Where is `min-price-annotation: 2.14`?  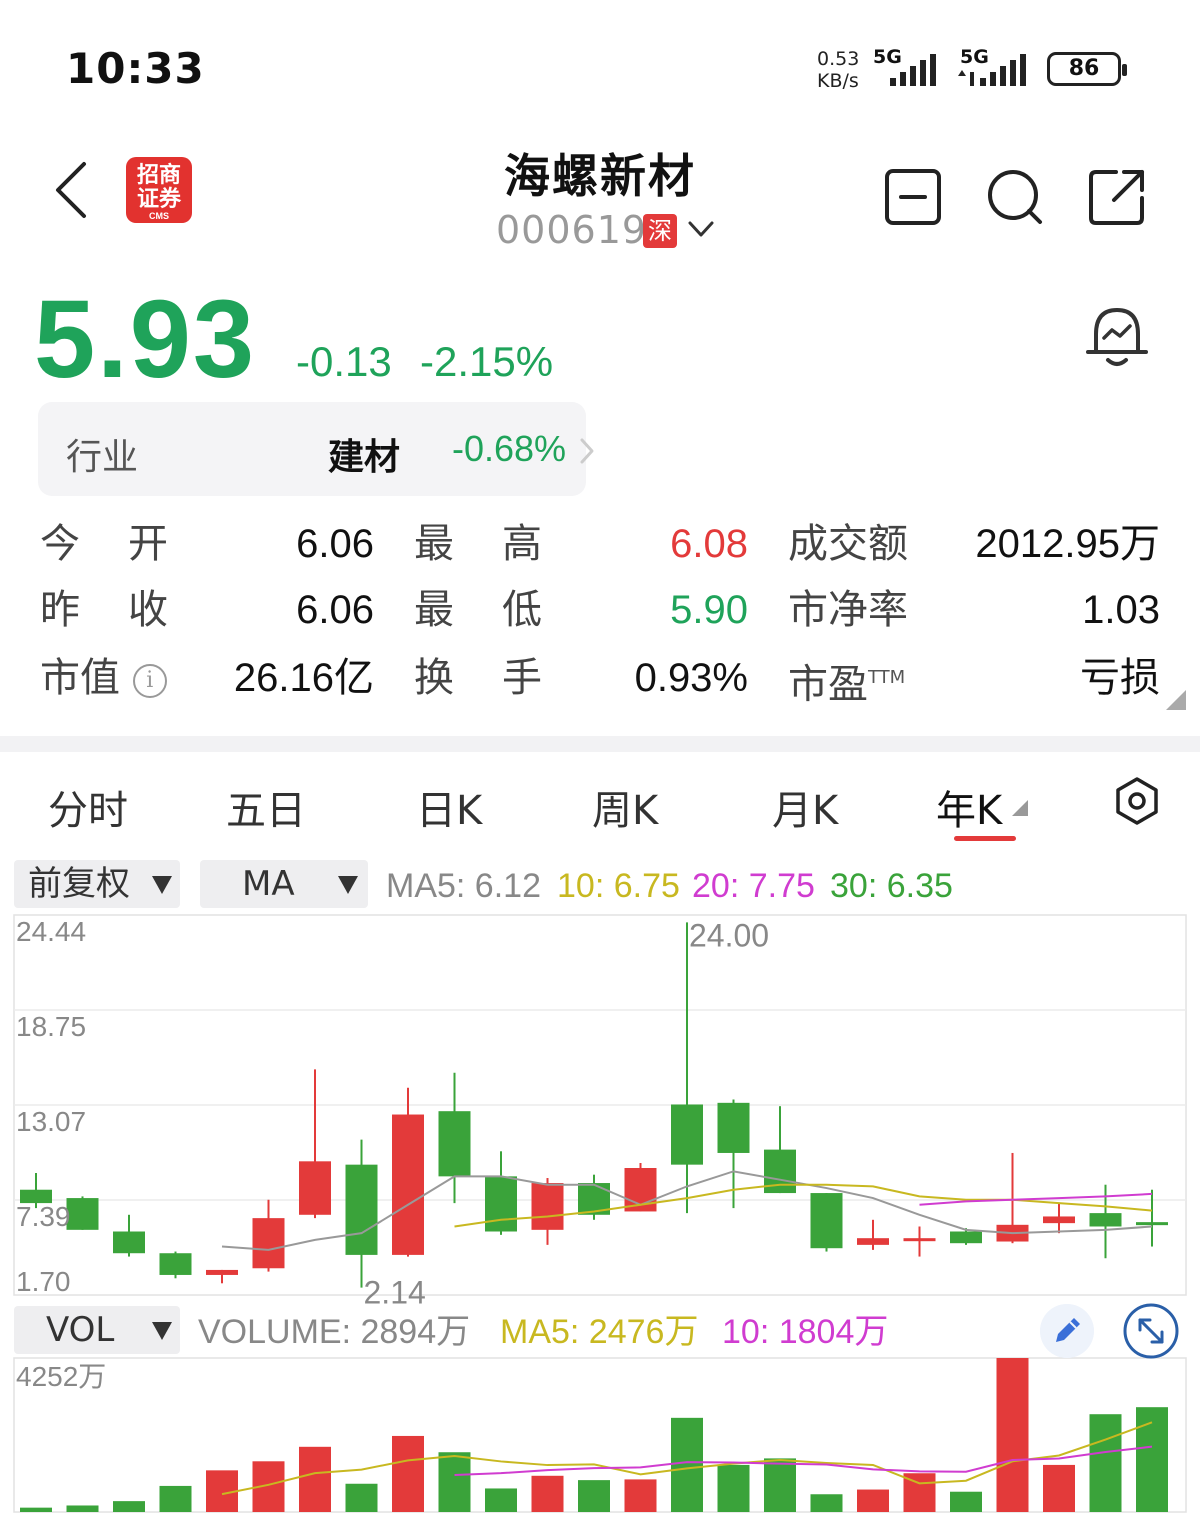 min-price-annotation: 2.14 is located at coordinates (395, 1293).